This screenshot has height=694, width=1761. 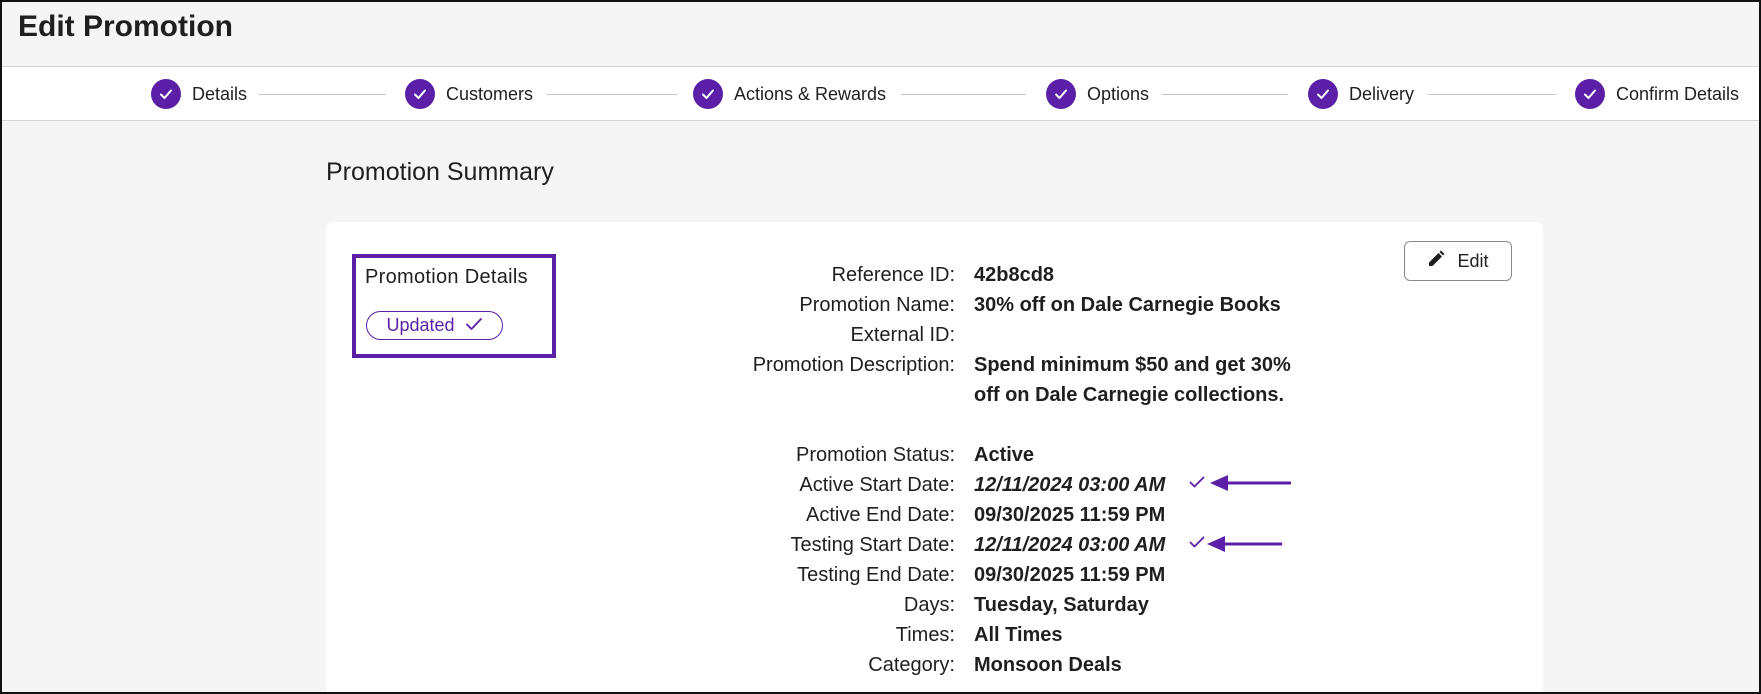 I want to click on field-label: Testing Start Date:, so click(x=872, y=545).